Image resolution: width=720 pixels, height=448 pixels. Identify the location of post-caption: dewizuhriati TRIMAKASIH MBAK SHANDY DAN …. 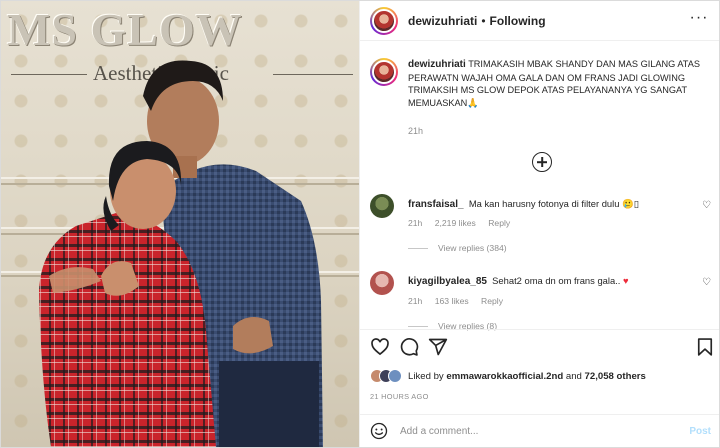
(542, 83).